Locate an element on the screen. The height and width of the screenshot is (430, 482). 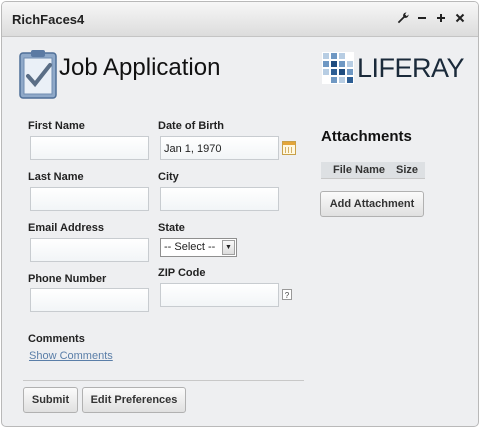
add-attachment-button: Add Attachment is located at coordinates (372, 204).